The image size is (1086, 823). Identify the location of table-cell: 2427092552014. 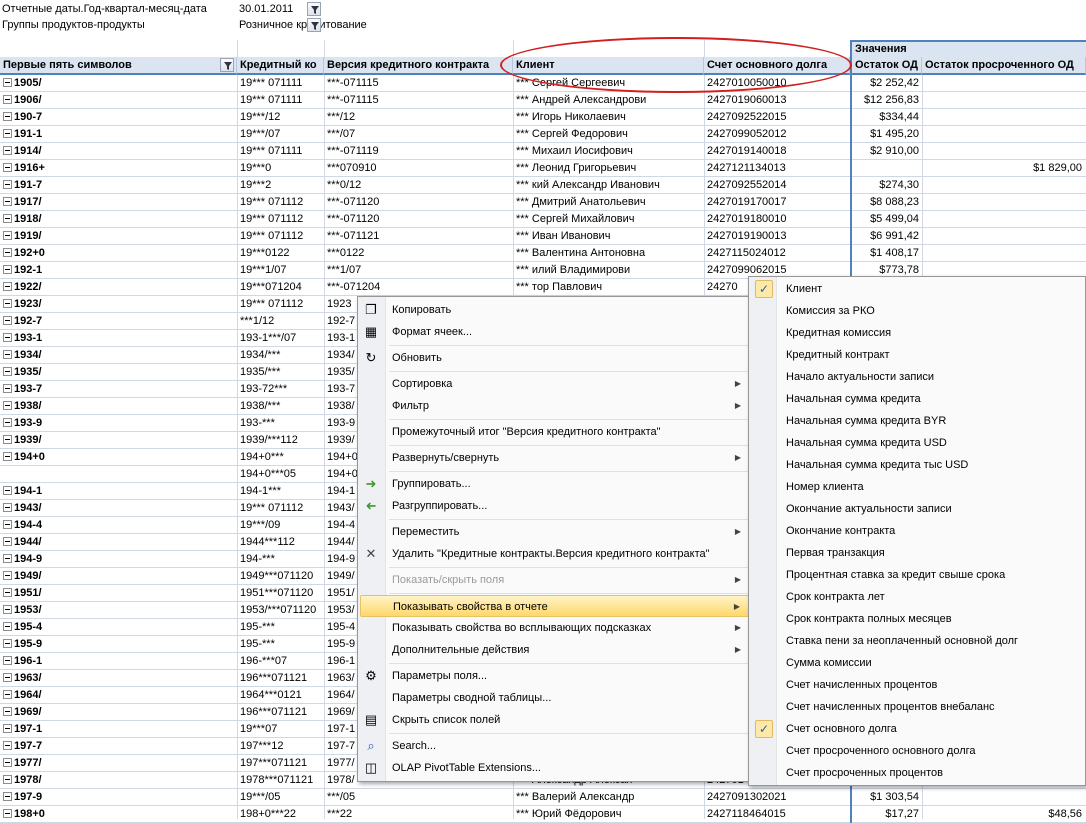
(777, 185).